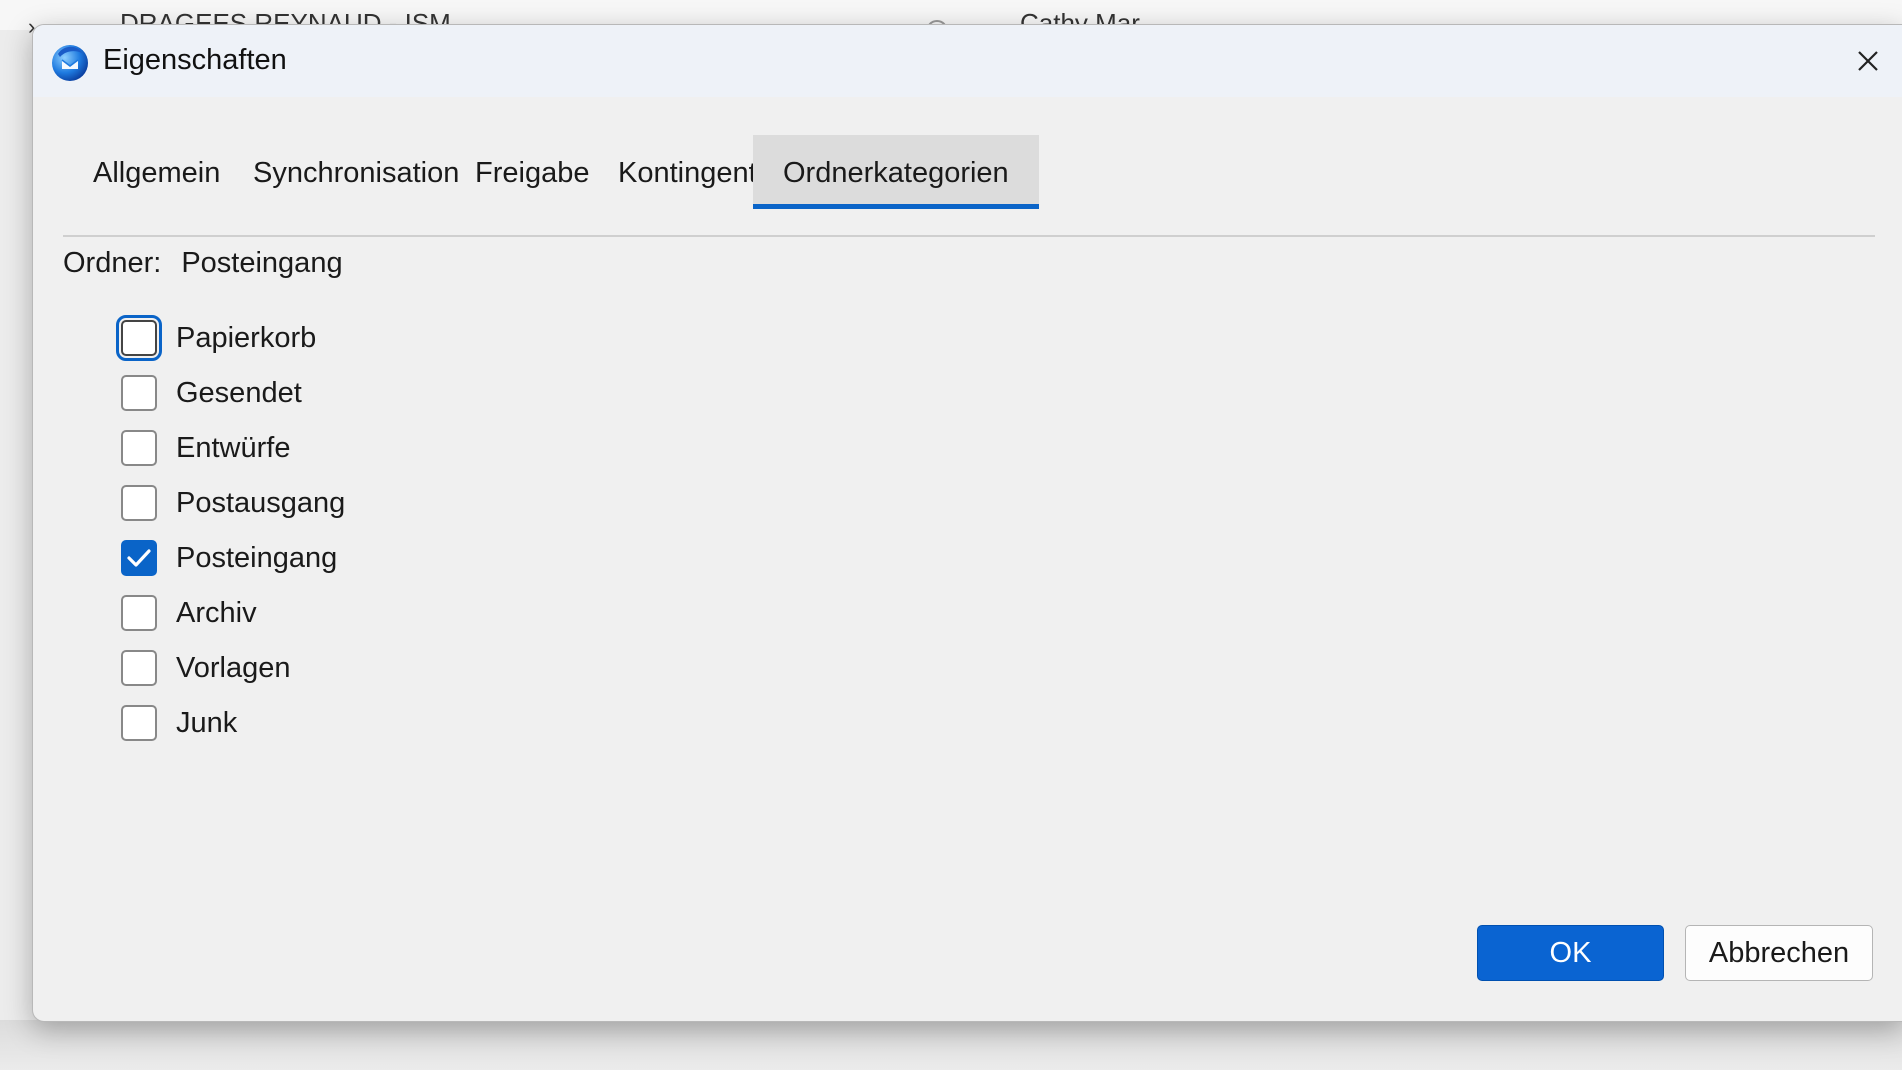 Image resolution: width=1902 pixels, height=1070 pixels. I want to click on checkbox-papierkorb: Papierkorb, so click(216, 338).